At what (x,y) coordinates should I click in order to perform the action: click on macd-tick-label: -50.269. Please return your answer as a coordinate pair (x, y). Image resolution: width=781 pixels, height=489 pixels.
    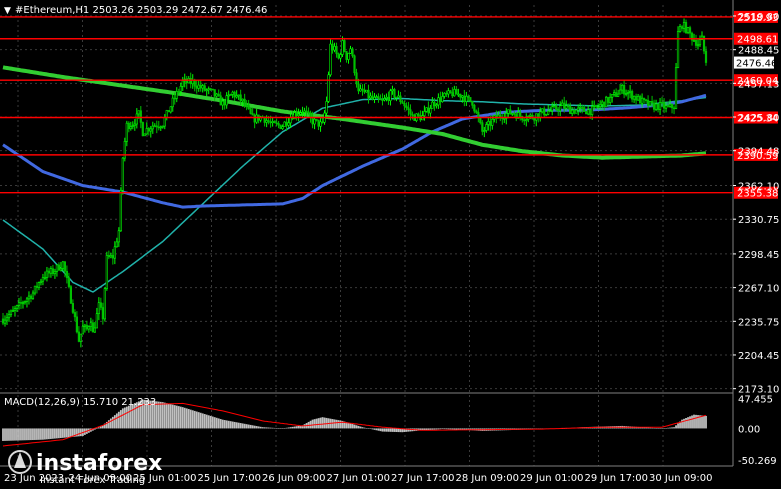
    Looking at the image, I should click on (757, 461).